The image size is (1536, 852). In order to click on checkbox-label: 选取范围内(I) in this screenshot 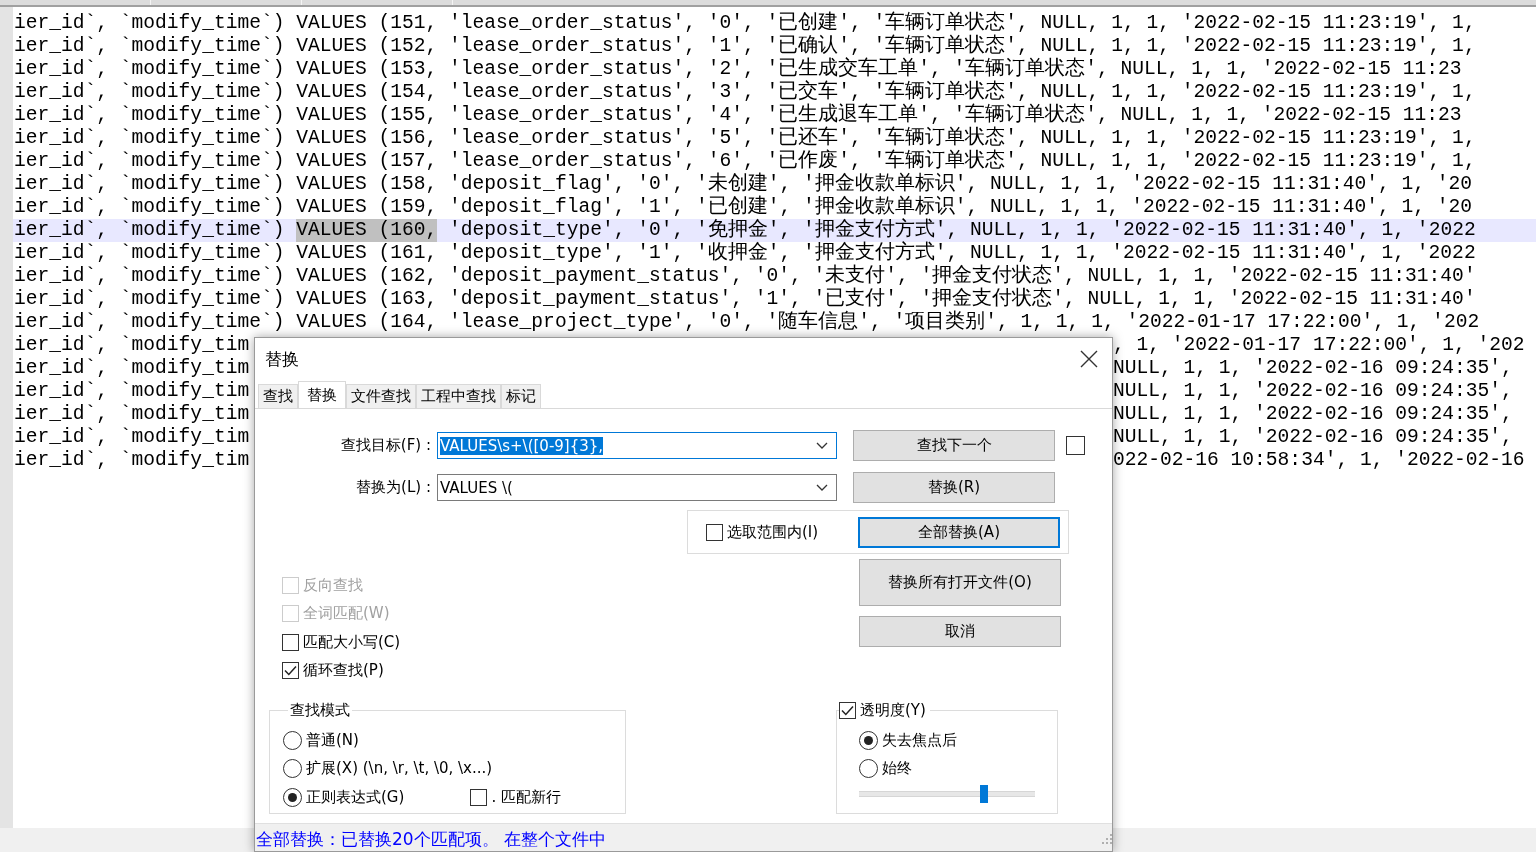, I will do `click(773, 532)`.